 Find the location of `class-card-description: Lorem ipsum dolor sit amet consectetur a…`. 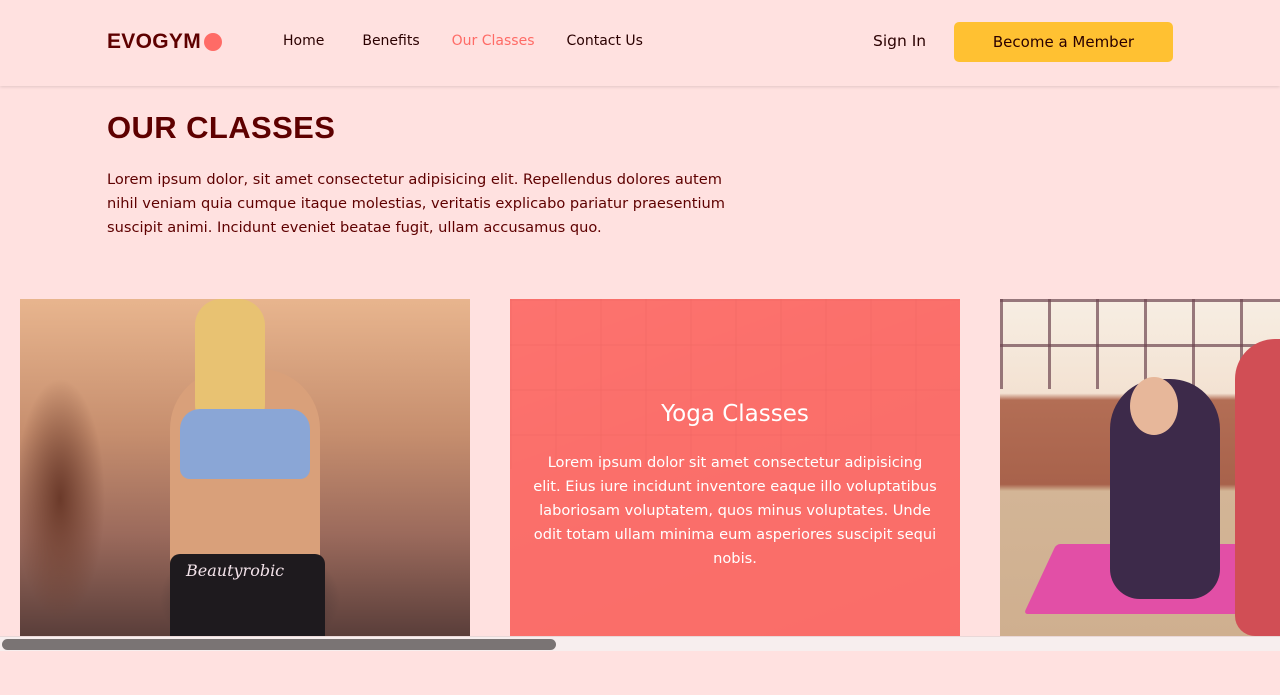

class-card-description: Lorem ipsum dolor sit amet consectetur a… is located at coordinates (735, 510).